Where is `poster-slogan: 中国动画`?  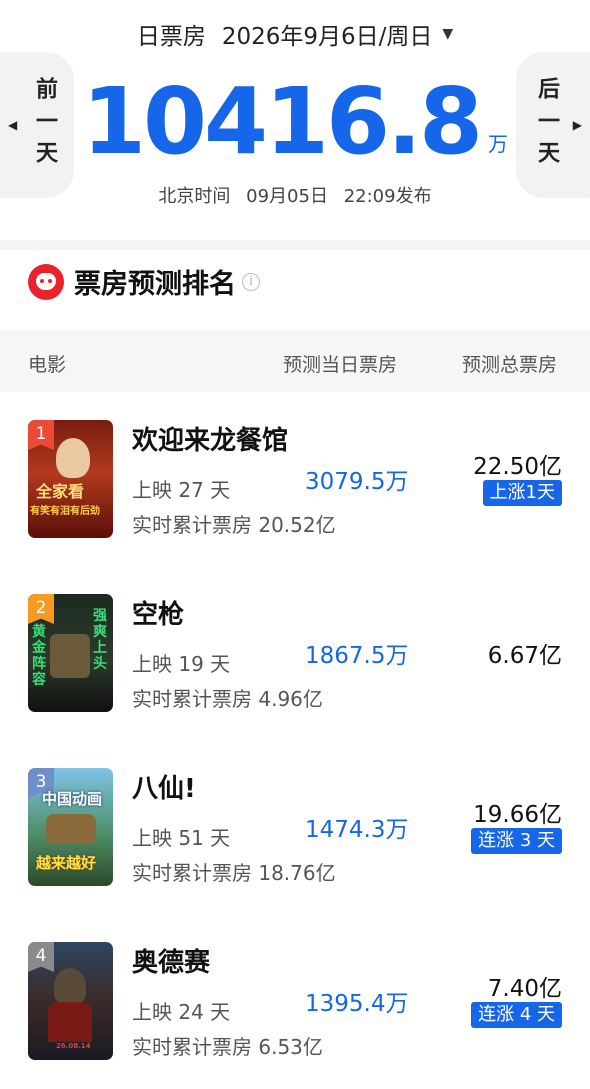 poster-slogan: 中国动画 is located at coordinates (72, 799).